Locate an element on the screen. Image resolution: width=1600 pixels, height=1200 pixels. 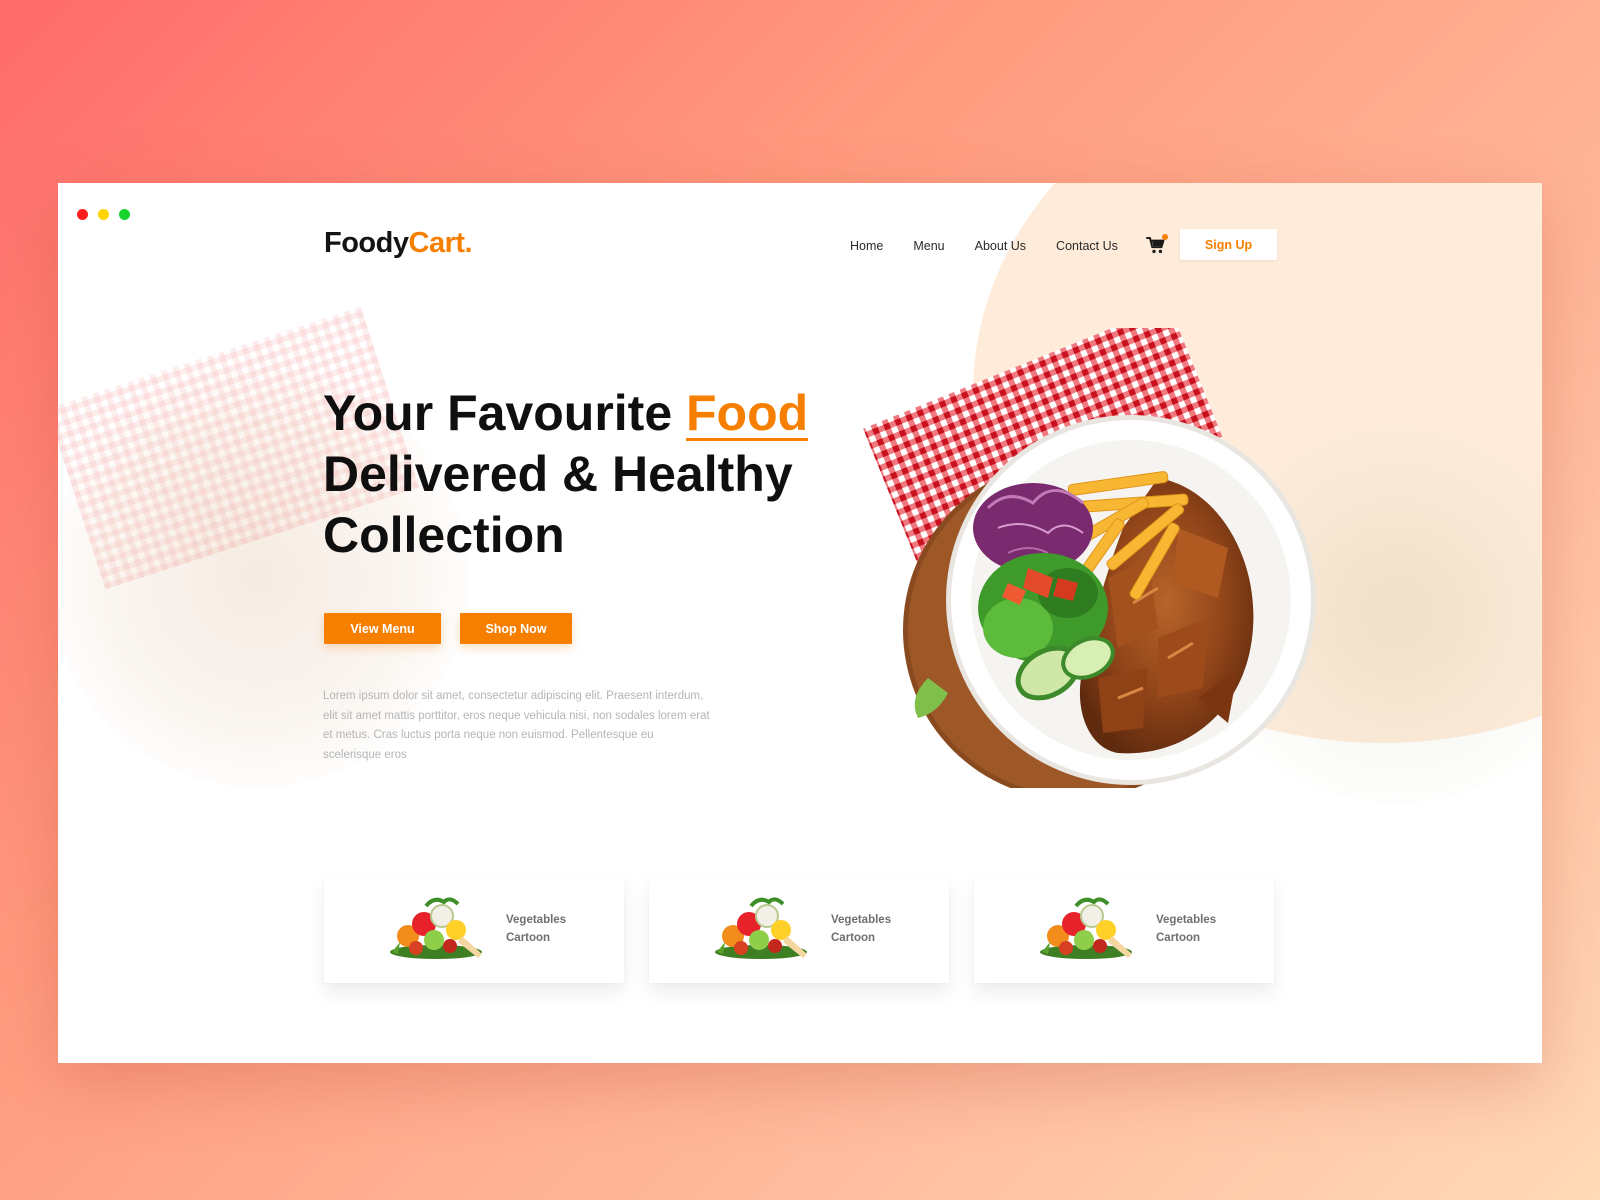
logo: FoodyCart. is located at coordinates (398, 243).